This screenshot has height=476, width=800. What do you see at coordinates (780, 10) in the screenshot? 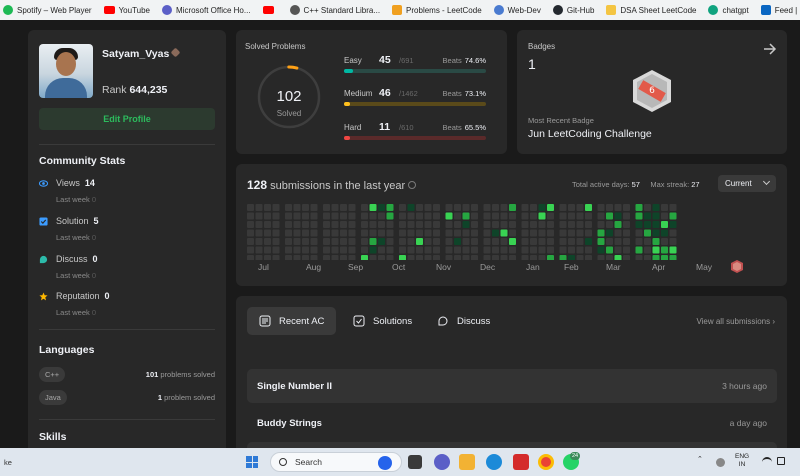
I see `bookmark-item: Feed | LinkedIn` at bounding box center [780, 10].